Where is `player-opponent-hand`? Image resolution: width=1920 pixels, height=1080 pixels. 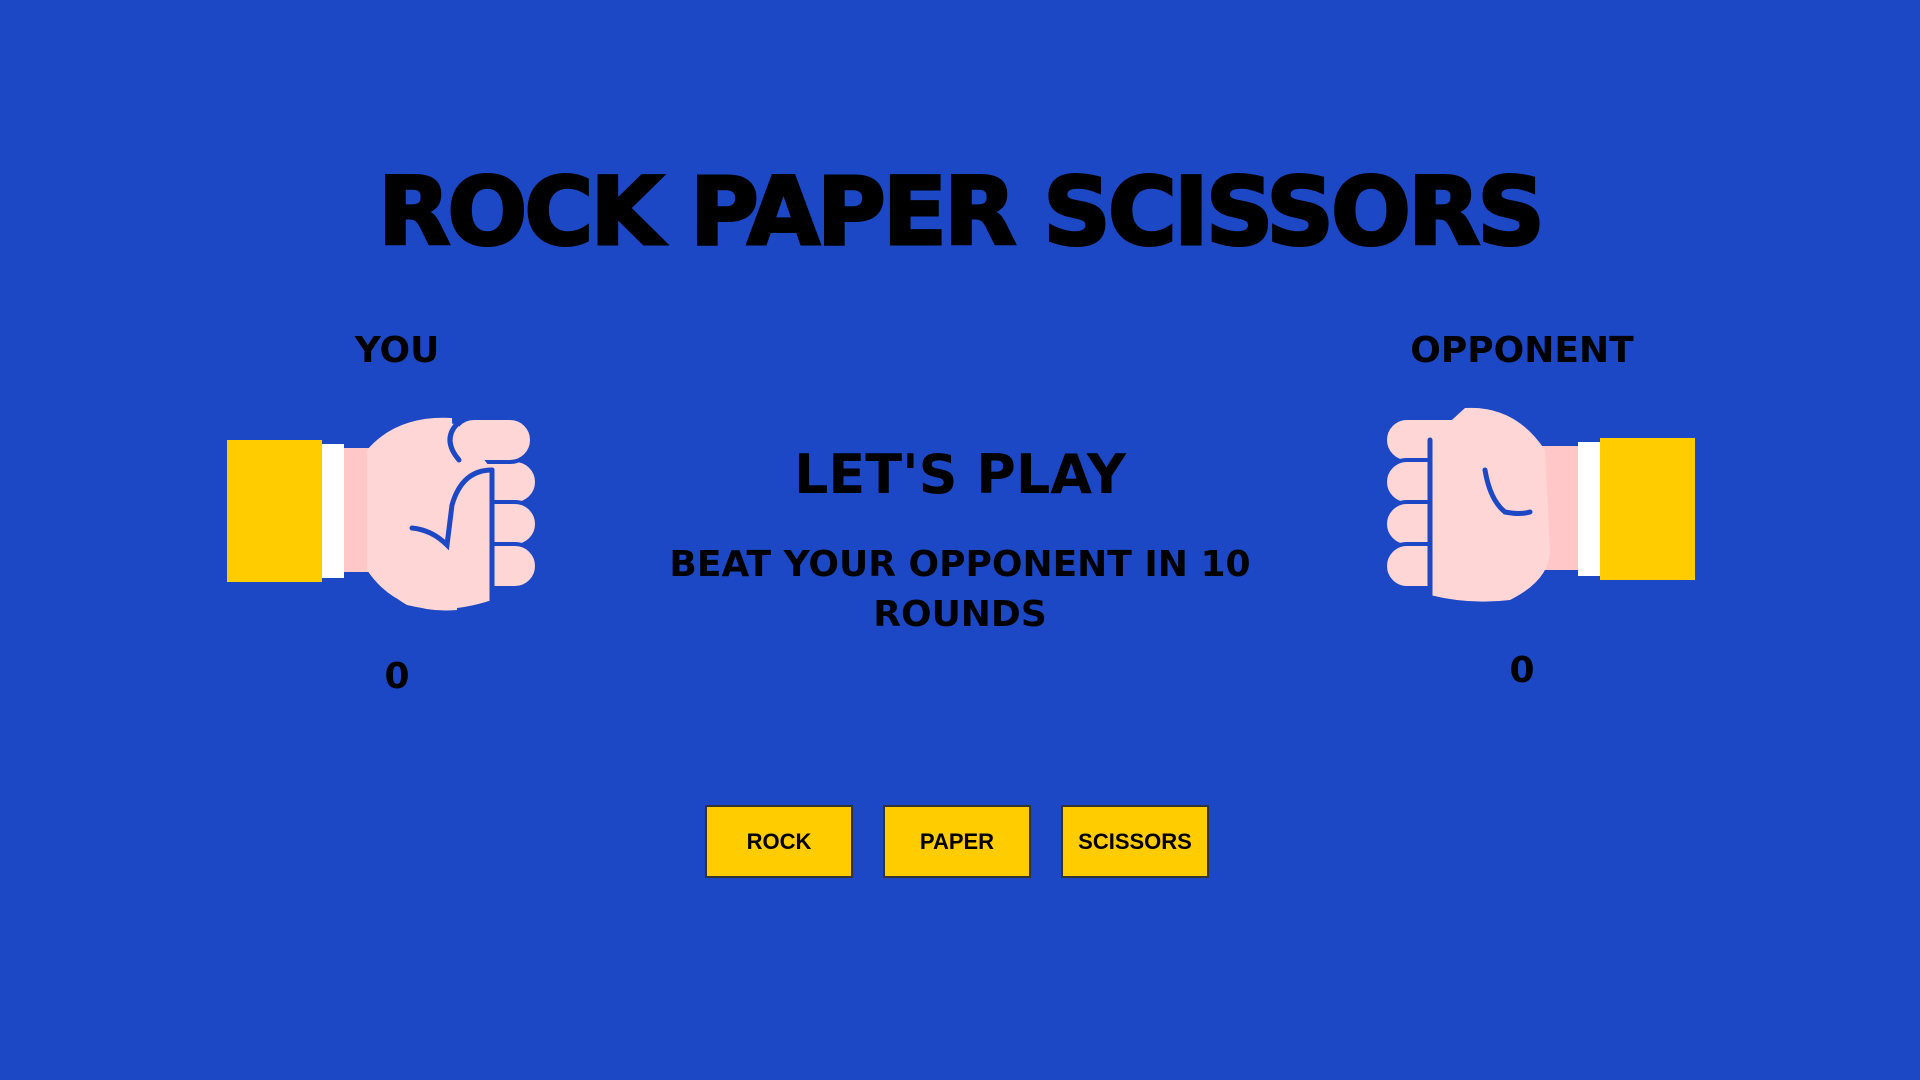
player-opponent-hand is located at coordinates (1525, 505).